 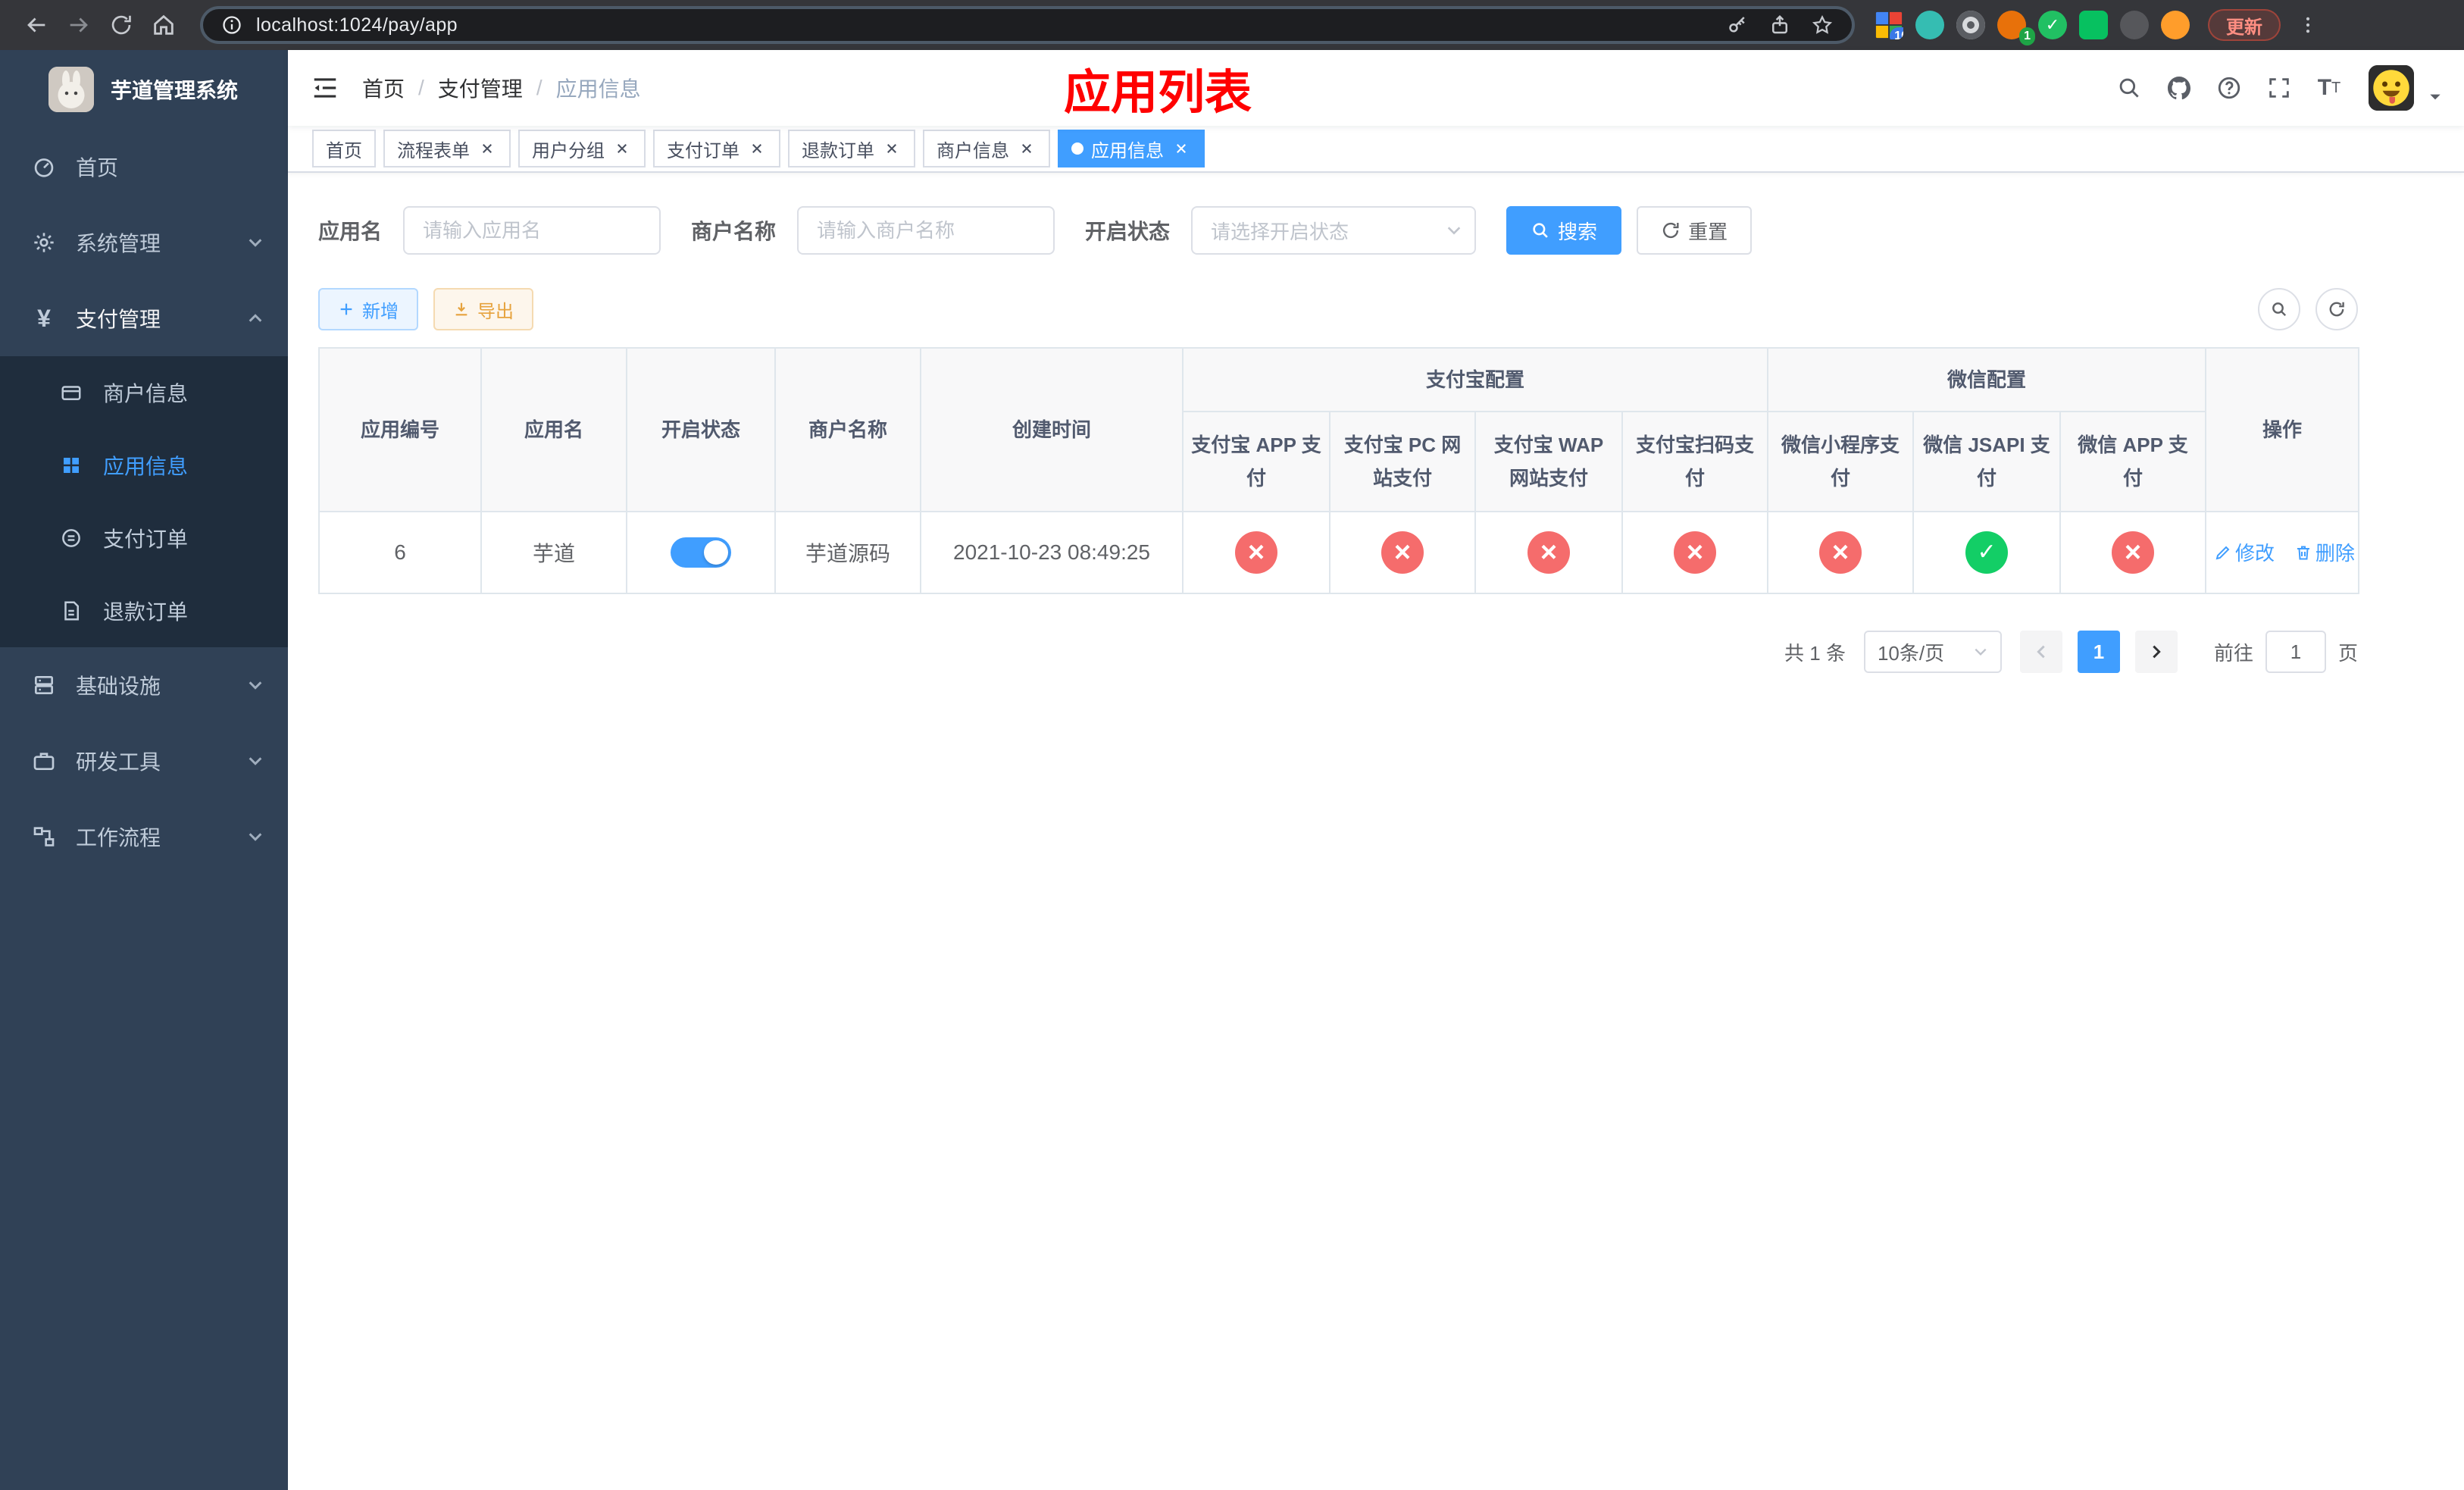 What do you see at coordinates (1338, 652) in the screenshot?
I see `pagination: 共 1 条 10条/页 1 前往 1 页` at bounding box center [1338, 652].